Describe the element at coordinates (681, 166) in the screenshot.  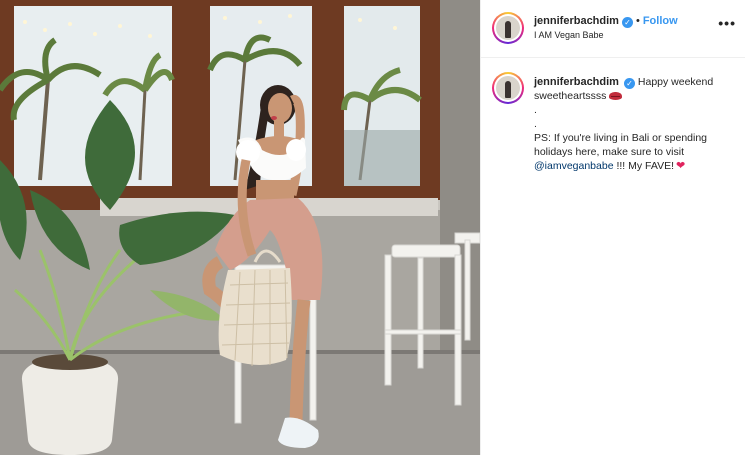
I see `heart-emoji-icon: ❤` at that location.